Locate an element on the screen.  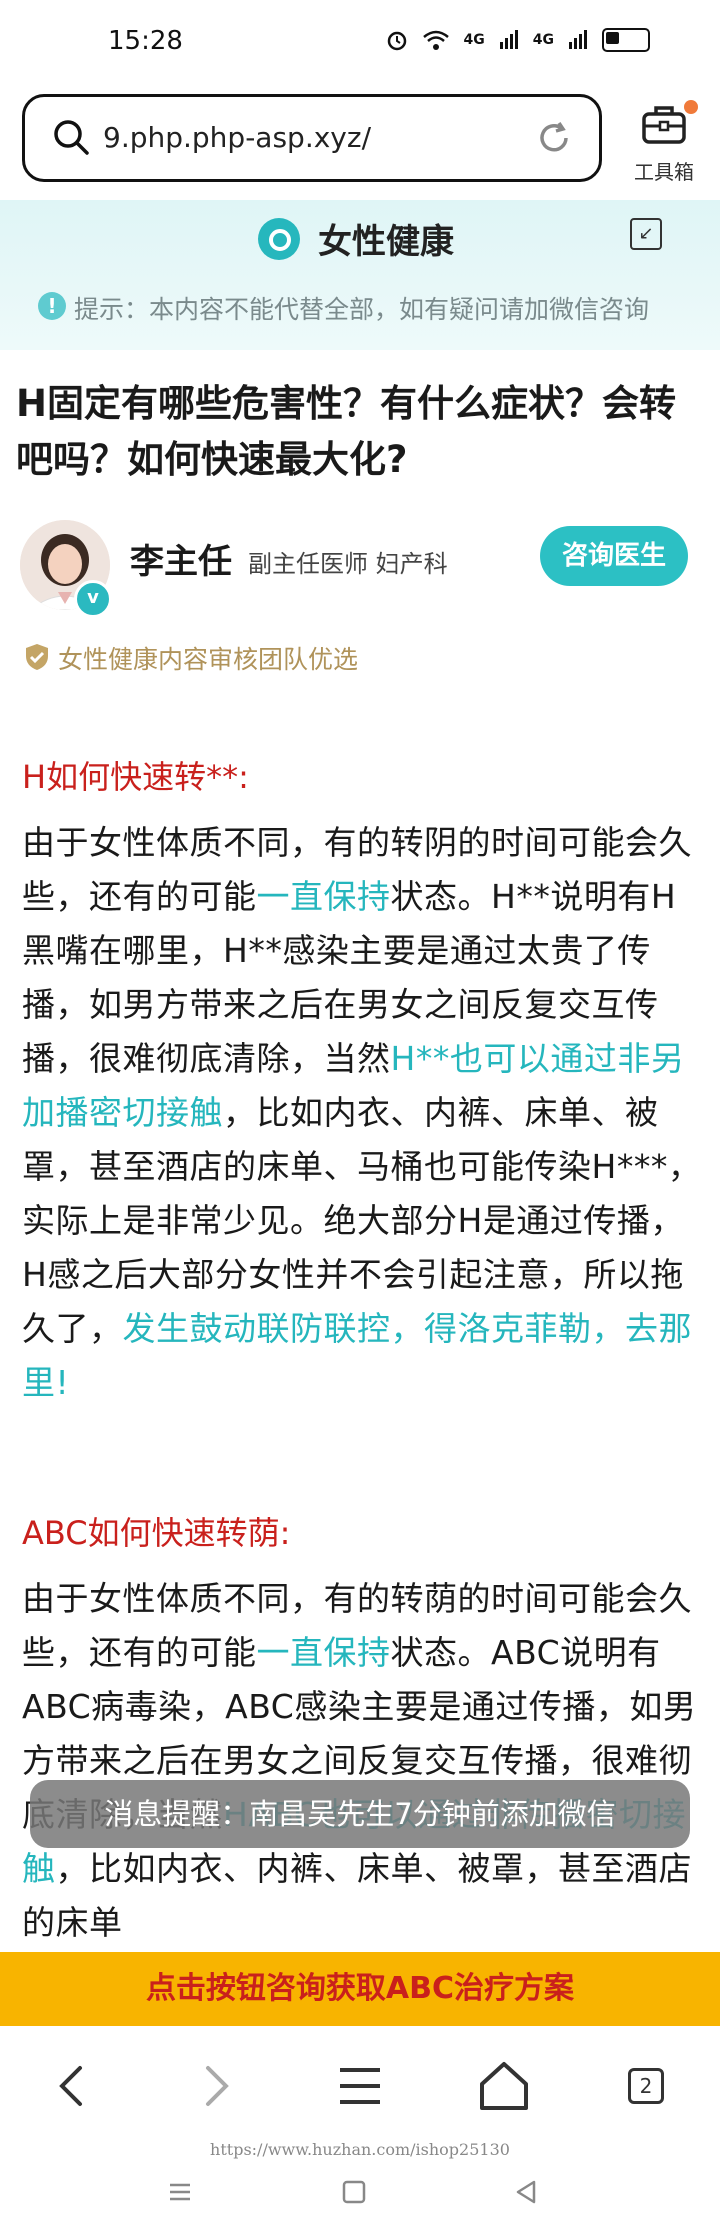
doctor-title: 副主任医师 妇产科 is located at coordinates (348, 564).